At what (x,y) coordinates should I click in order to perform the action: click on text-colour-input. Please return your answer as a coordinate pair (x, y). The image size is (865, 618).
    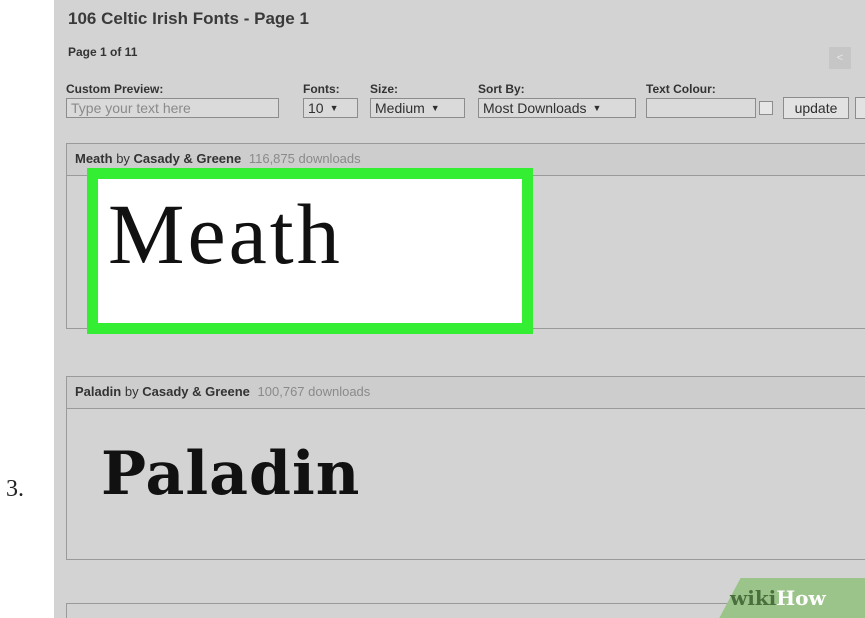
    Looking at the image, I should click on (701, 108).